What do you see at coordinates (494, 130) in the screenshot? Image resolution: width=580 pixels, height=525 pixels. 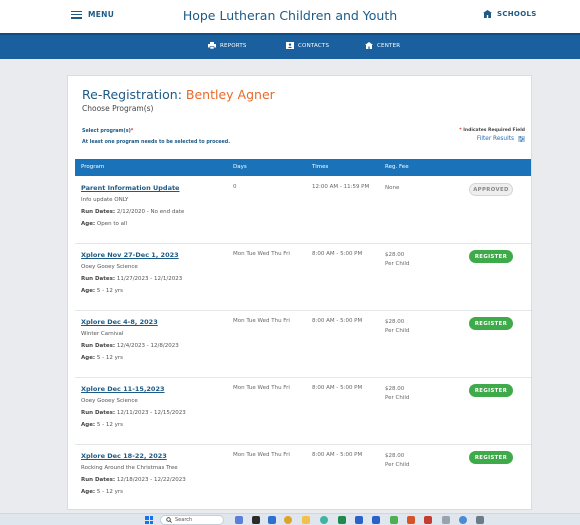 I see `required-note-text: Indicates Required Field` at bounding box center [494, 130].